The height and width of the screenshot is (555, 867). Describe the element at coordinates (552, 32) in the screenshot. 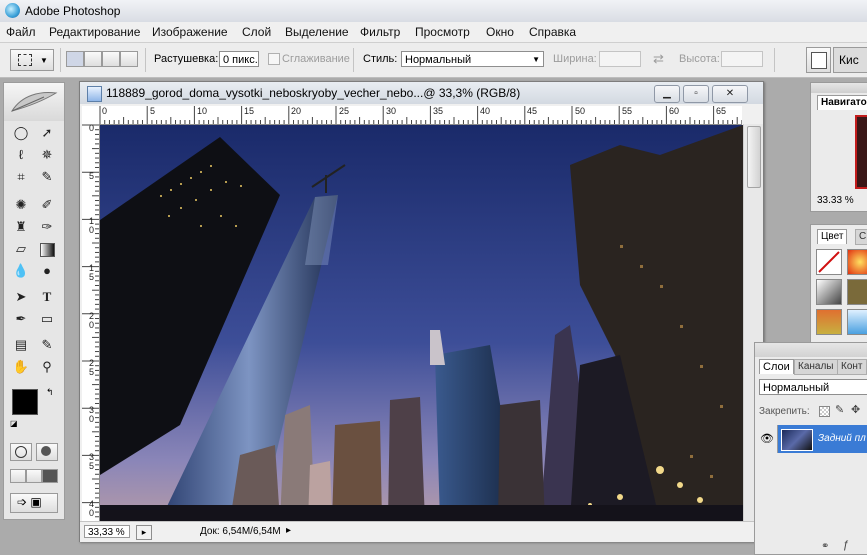

I see `menu-help: Справка` at that location.